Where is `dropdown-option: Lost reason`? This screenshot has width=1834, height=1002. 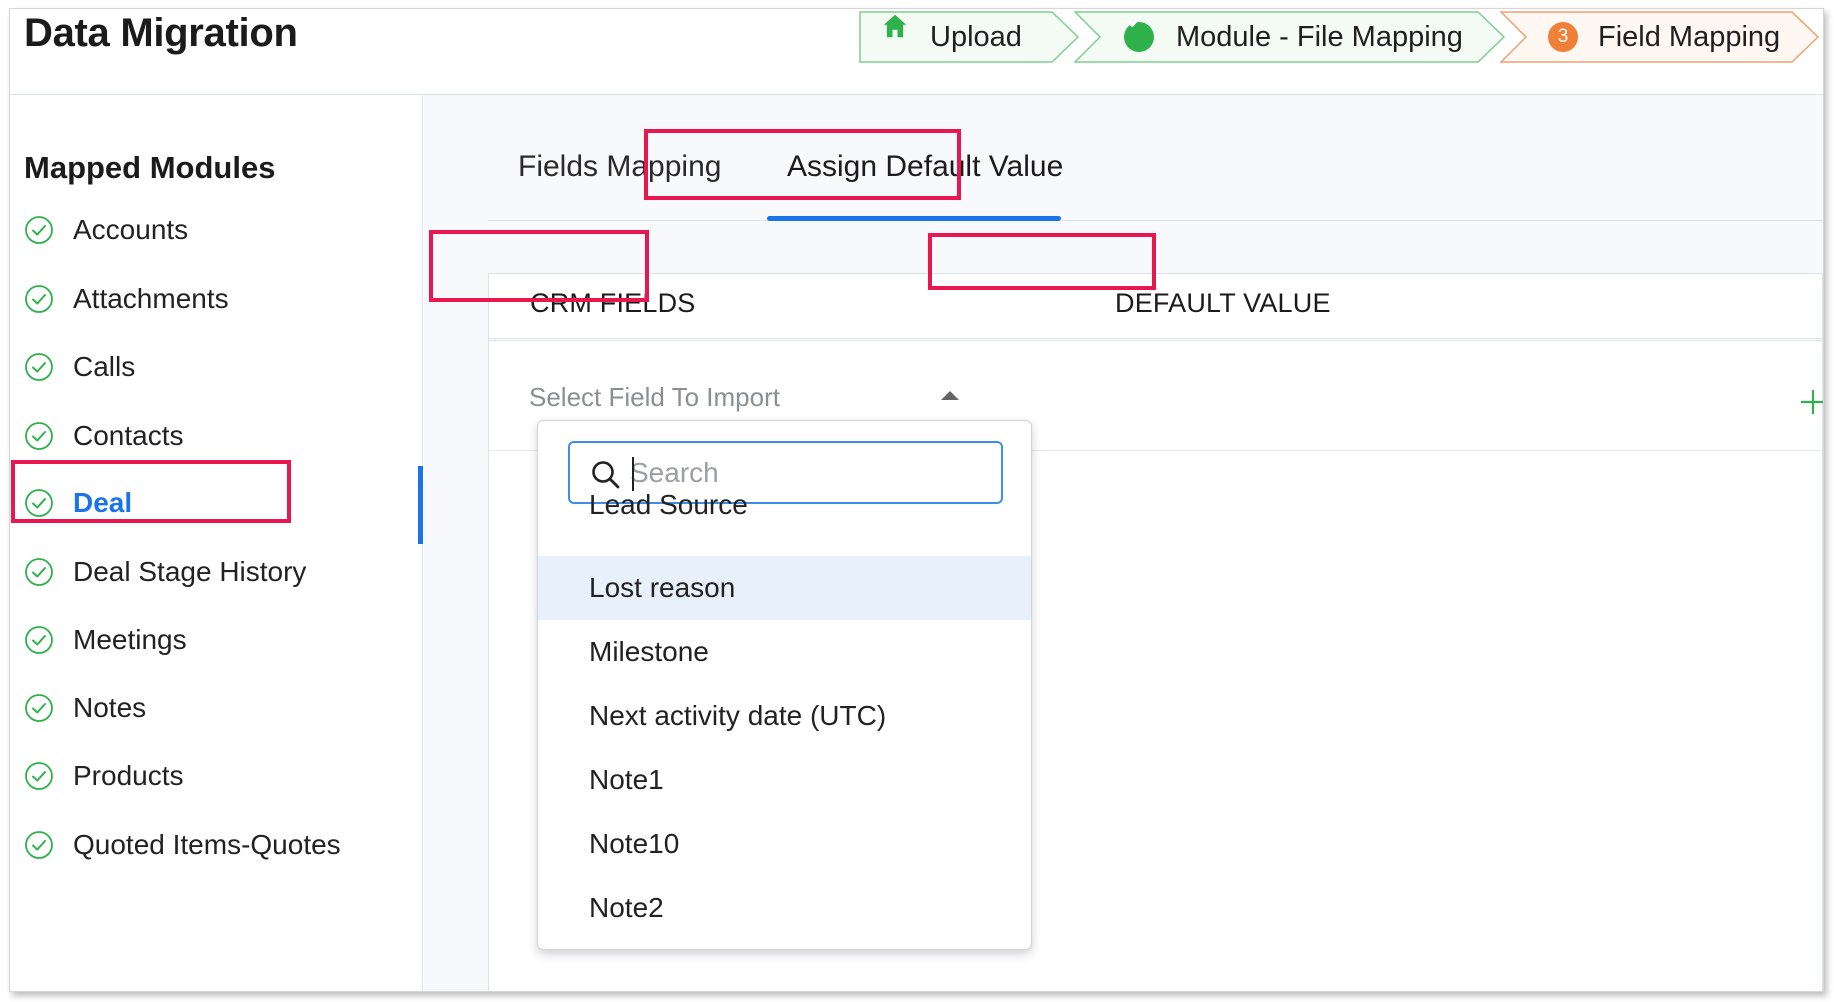 dropdown-option: Lost reason is located at coordinates (784, 588).